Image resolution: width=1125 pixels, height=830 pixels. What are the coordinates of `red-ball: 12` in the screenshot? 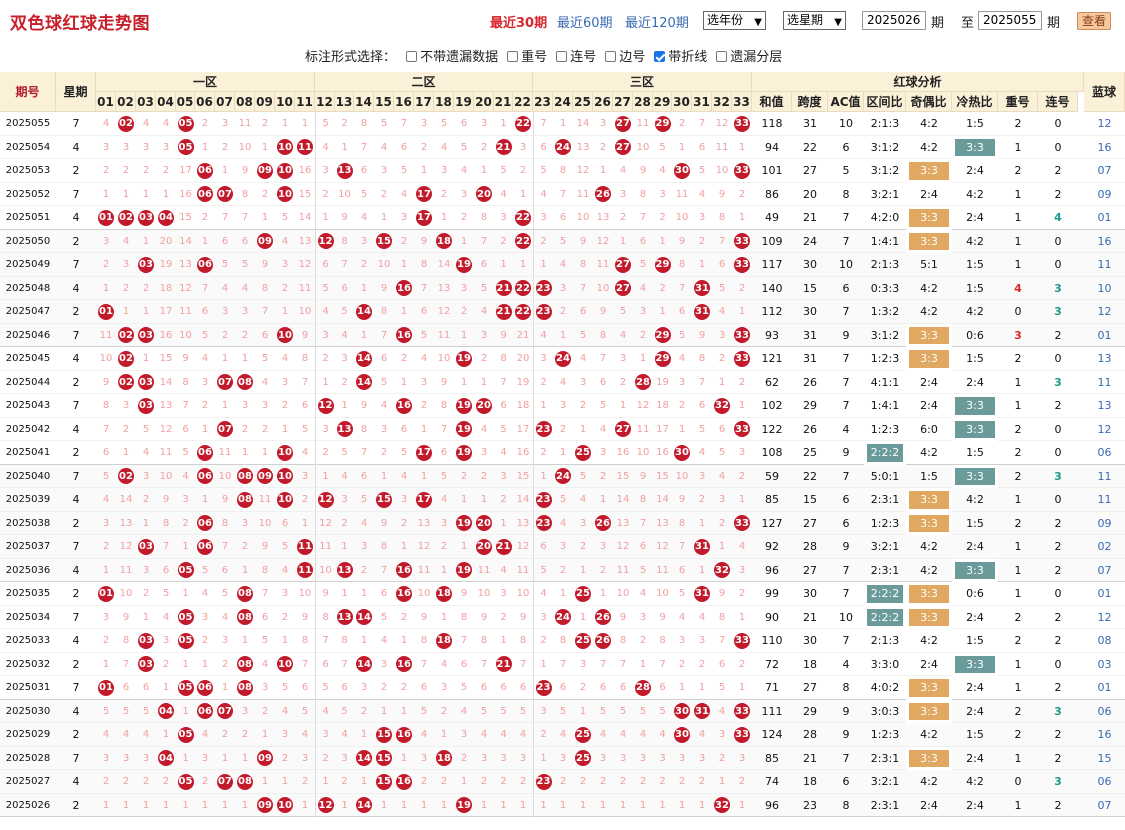 It's located at (325, 405).